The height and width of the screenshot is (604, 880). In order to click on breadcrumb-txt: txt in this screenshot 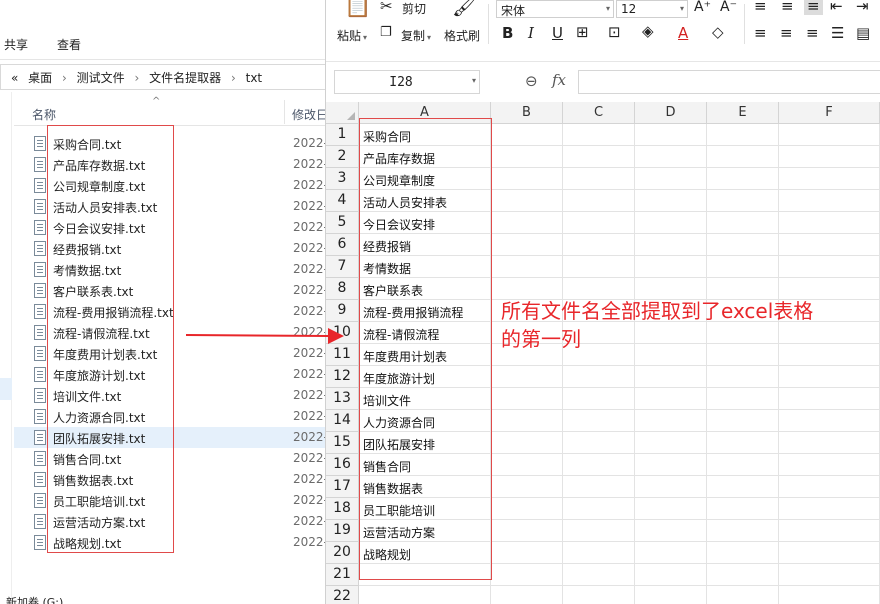, I will do `click(254, 78)`.